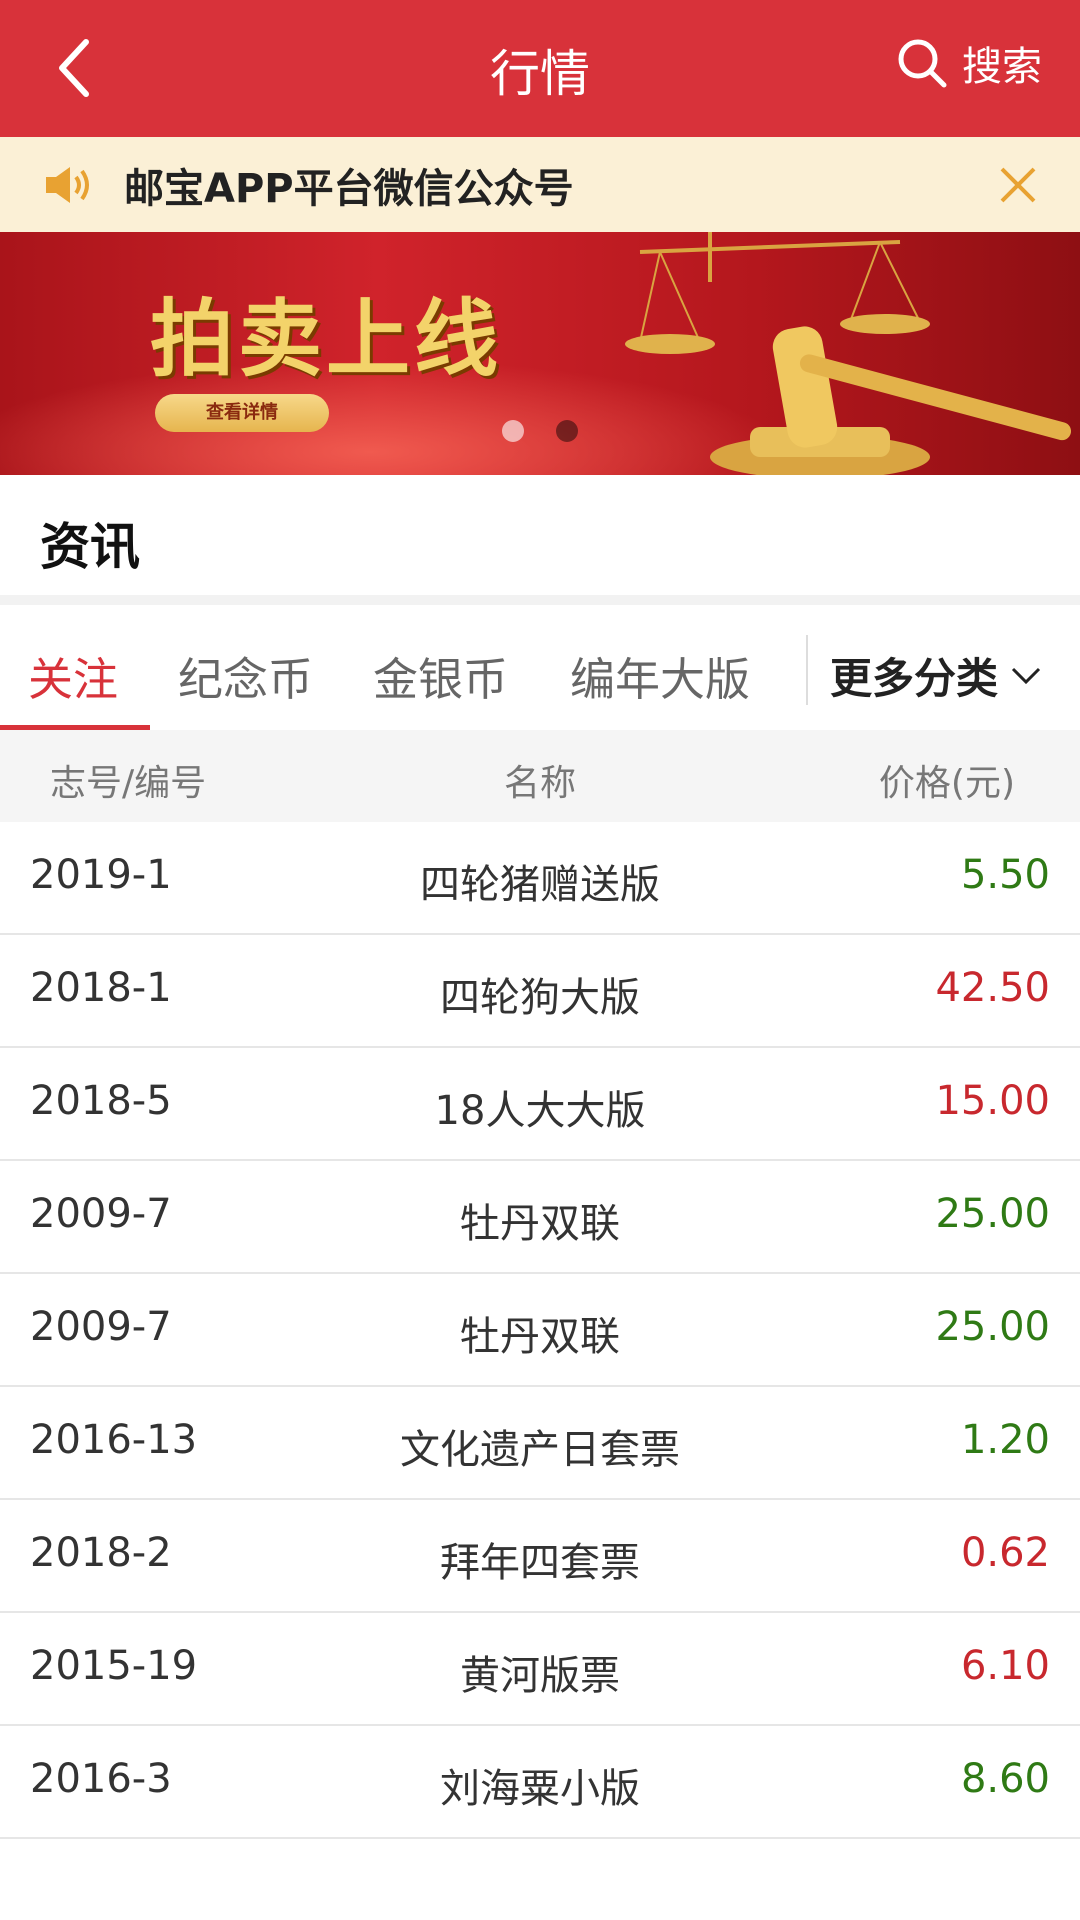 The height and width of the screenshot is (1920, 1080). What do you see at coordinates (1005, 875) in the screenshot?
I see `row-price: 5.50` at bounding box center [1005, 875].